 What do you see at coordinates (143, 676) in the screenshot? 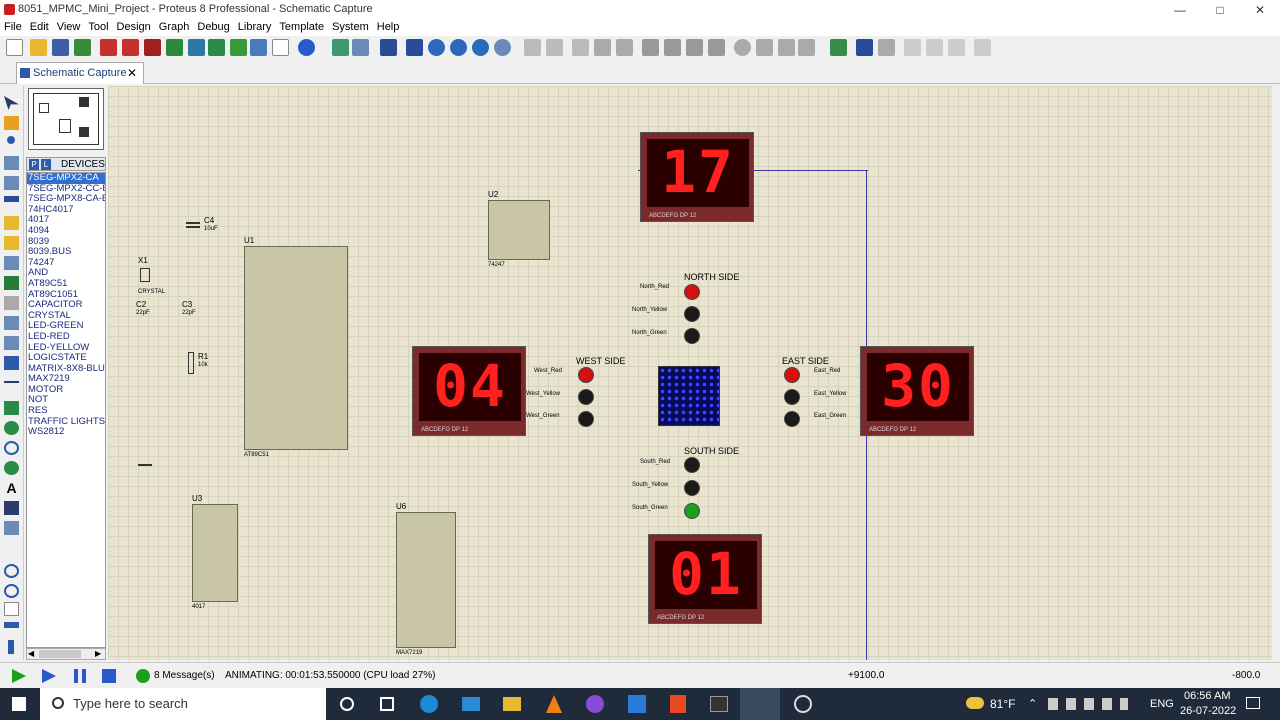
I see `message-icon` at bounding box center [143, 676].